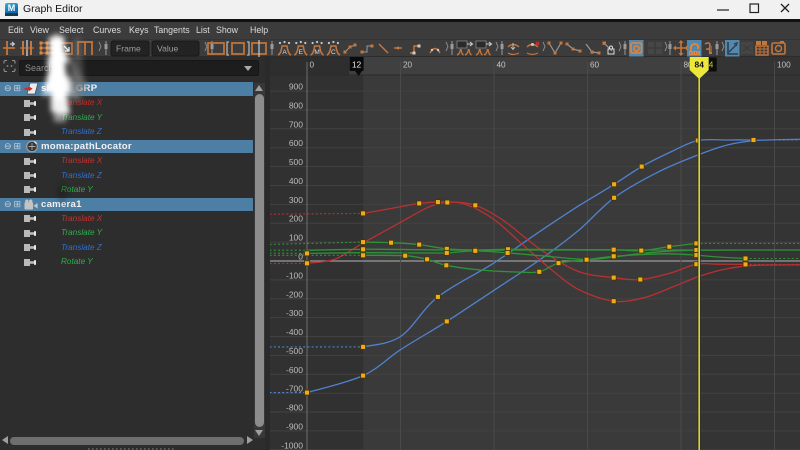 The height and width of the screenshot is (450, 800). I want to click on svg-text: 600, so click(296, 143).